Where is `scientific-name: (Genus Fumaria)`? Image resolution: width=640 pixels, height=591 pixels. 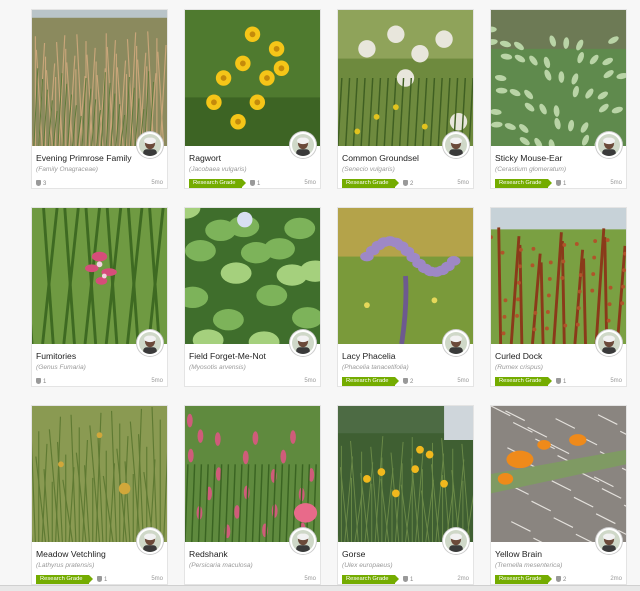 scientific-name: (Genus Fumaria) is located at coordinates (61, 367).